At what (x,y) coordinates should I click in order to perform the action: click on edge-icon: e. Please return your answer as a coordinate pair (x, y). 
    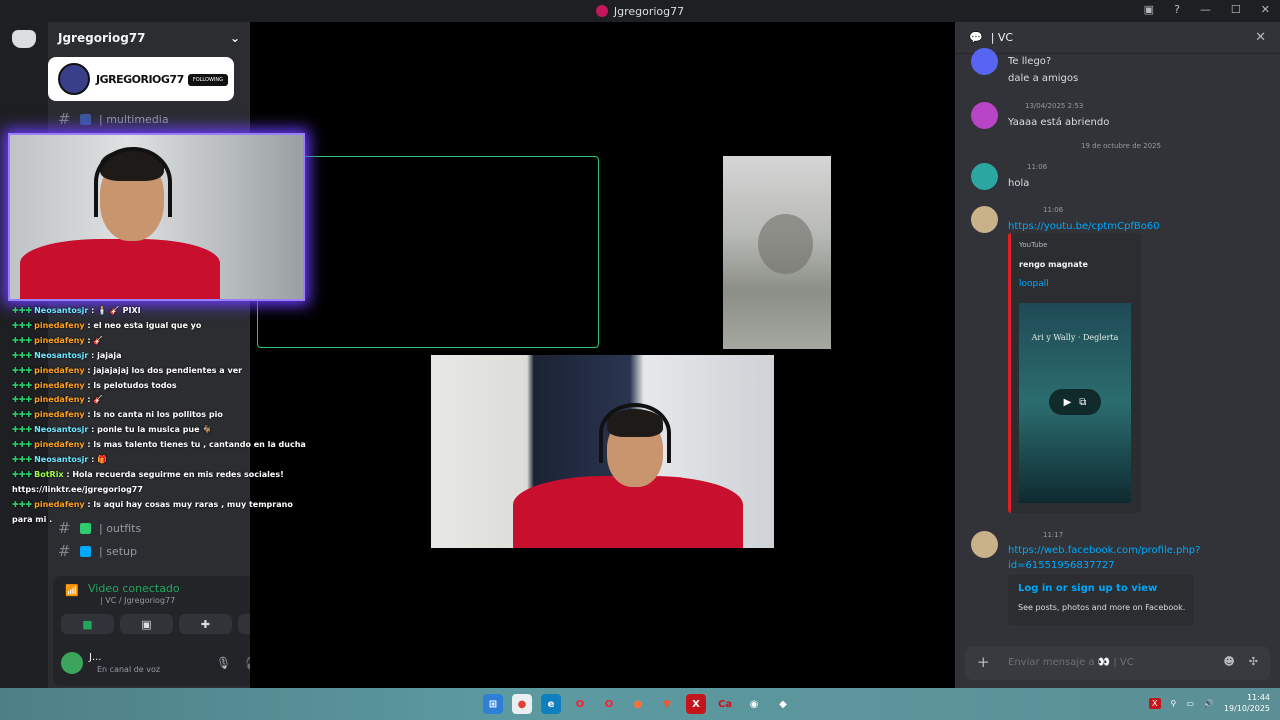
    Looking at the image, I should click on (551, 704).